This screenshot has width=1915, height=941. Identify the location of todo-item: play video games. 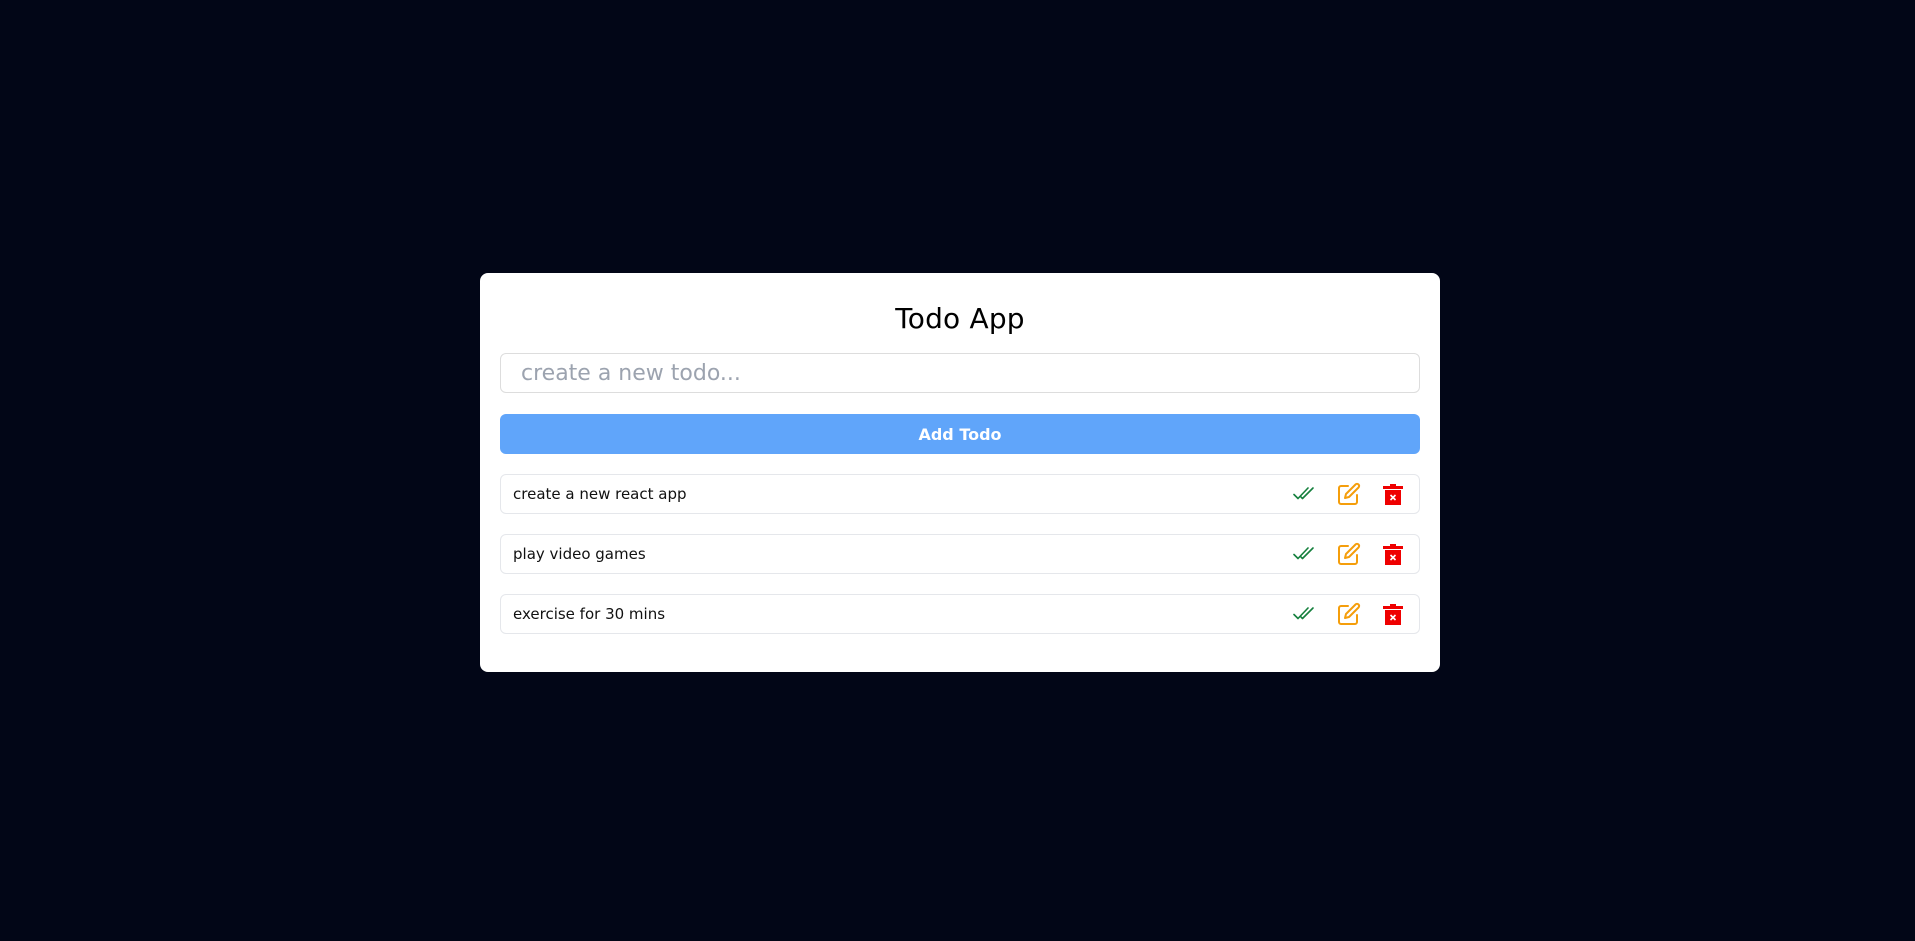
(960, 554).